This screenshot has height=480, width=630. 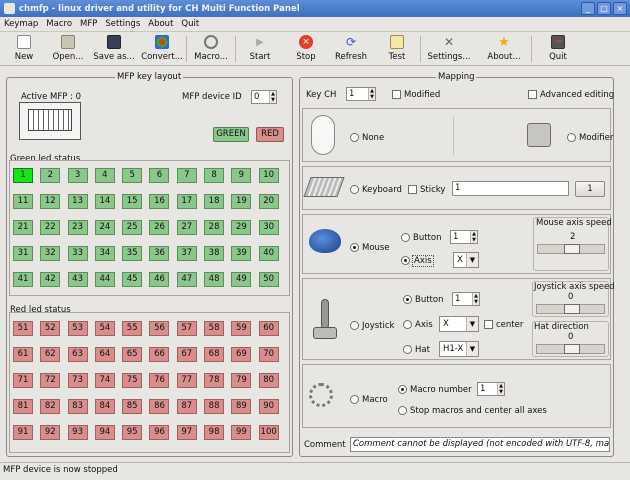 What do you see at coordinates (77, 175) in the screenshot?
I see `green-led-3: 3` at bounding box center [77, 175].